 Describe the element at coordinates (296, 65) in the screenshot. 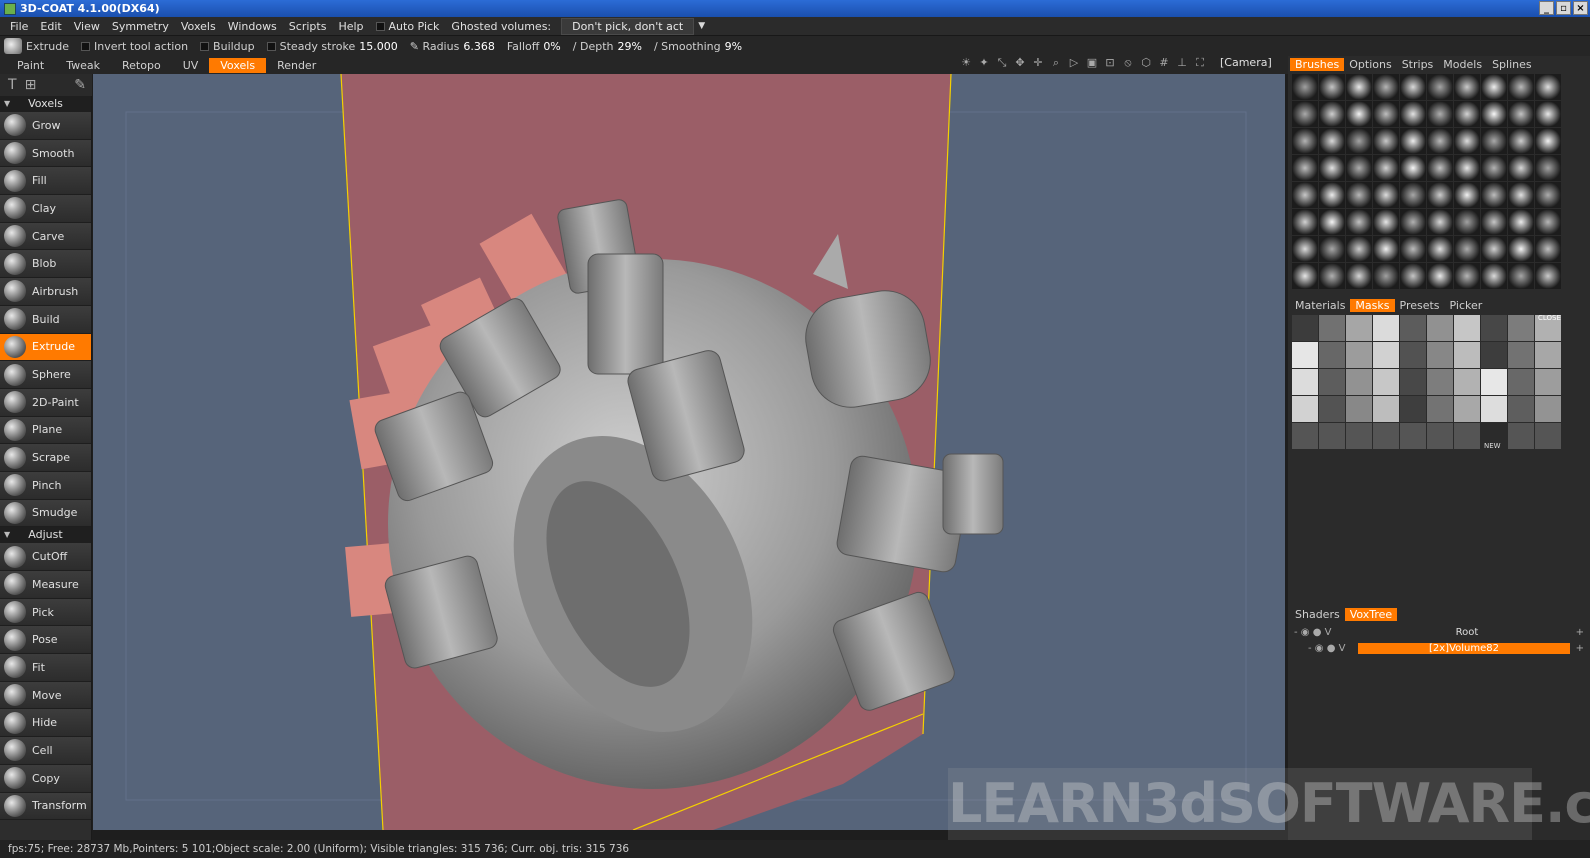

I see `tab-render: Render` at that location.